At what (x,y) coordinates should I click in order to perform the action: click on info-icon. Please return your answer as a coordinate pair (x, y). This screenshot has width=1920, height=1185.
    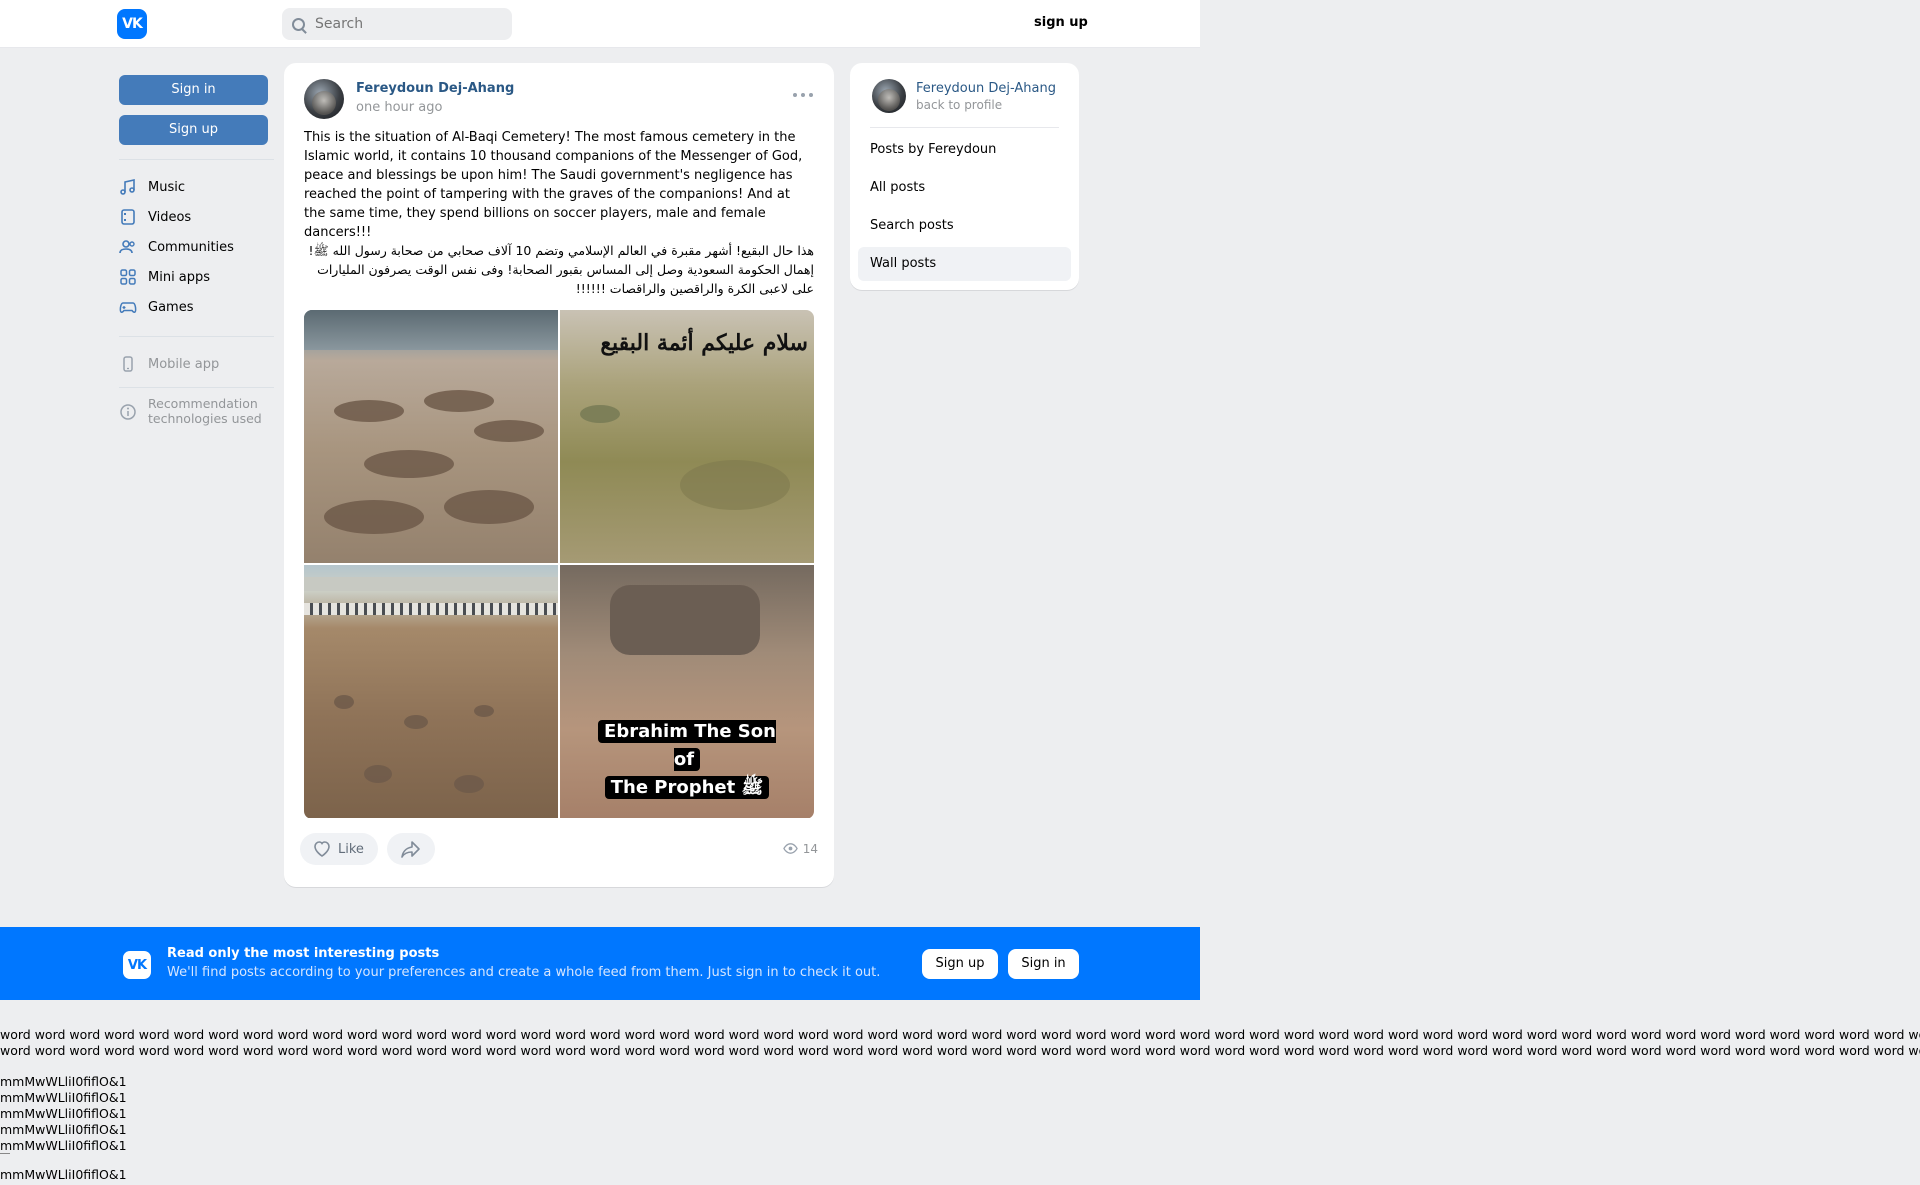
    Looking at the image, I should click on (128, 412).